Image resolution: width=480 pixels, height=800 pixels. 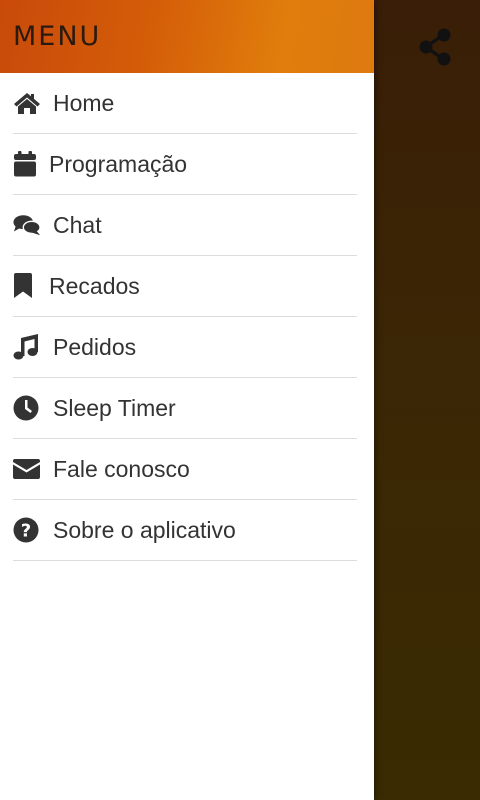 What do you see at coordinates (185, 408) in the screenshot?
I see `menu-item-sleep-timer: Sleep Timer` at bounding box center [185, 408].